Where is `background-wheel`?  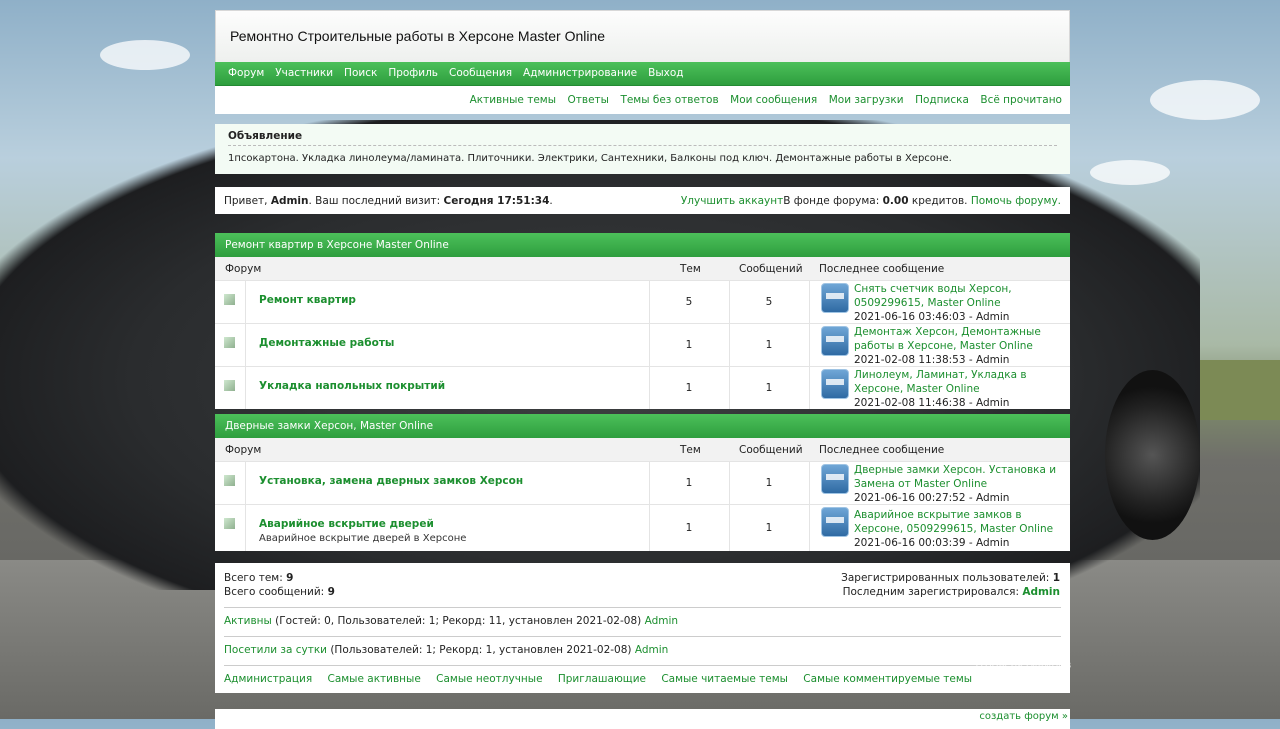 background-wheel is located at coordinates (1152, 455).